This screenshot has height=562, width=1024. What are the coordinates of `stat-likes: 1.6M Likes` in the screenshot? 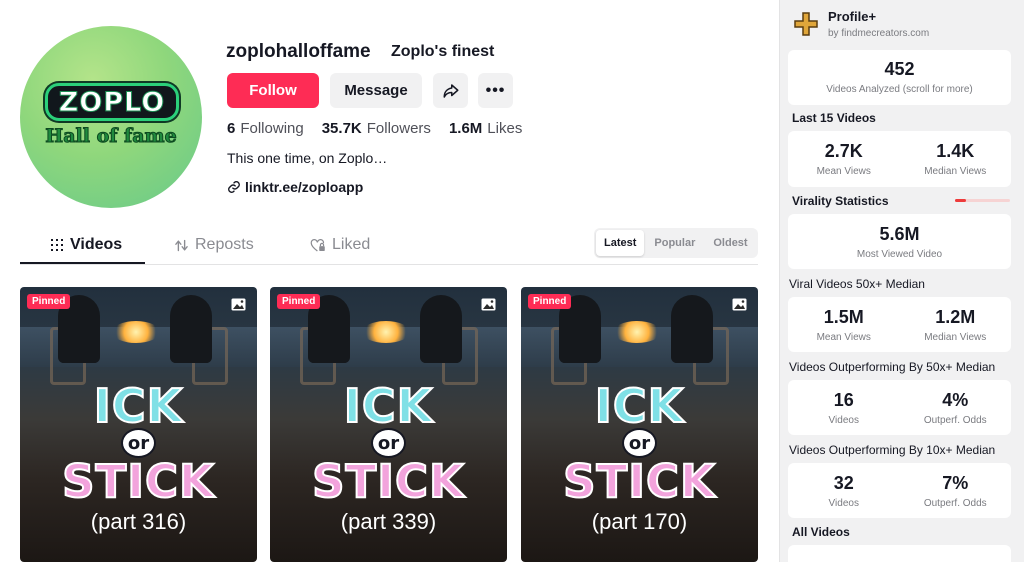 It's located at (485, 128).